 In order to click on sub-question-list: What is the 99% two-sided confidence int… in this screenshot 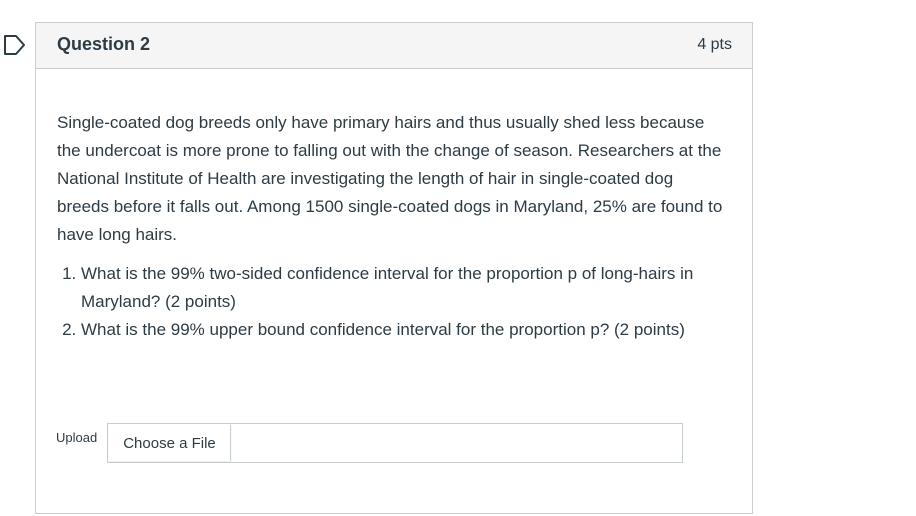, I will do `click(392, 302)`.